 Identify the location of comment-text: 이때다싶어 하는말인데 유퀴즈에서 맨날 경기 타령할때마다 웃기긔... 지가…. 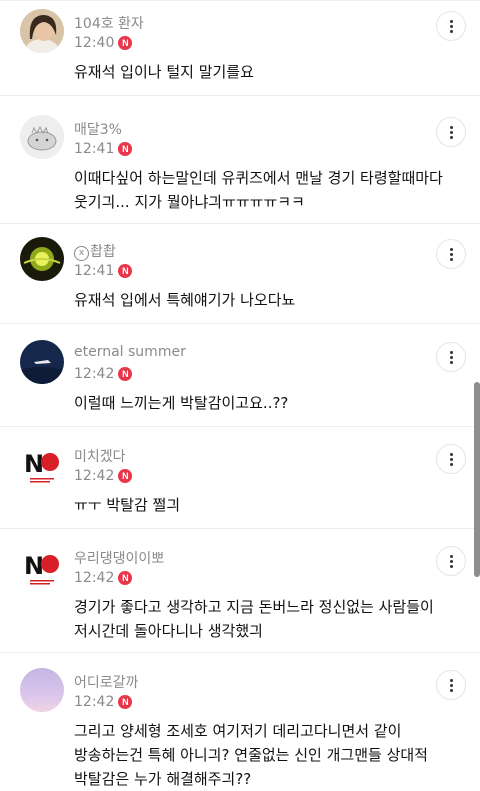
(258, 190).